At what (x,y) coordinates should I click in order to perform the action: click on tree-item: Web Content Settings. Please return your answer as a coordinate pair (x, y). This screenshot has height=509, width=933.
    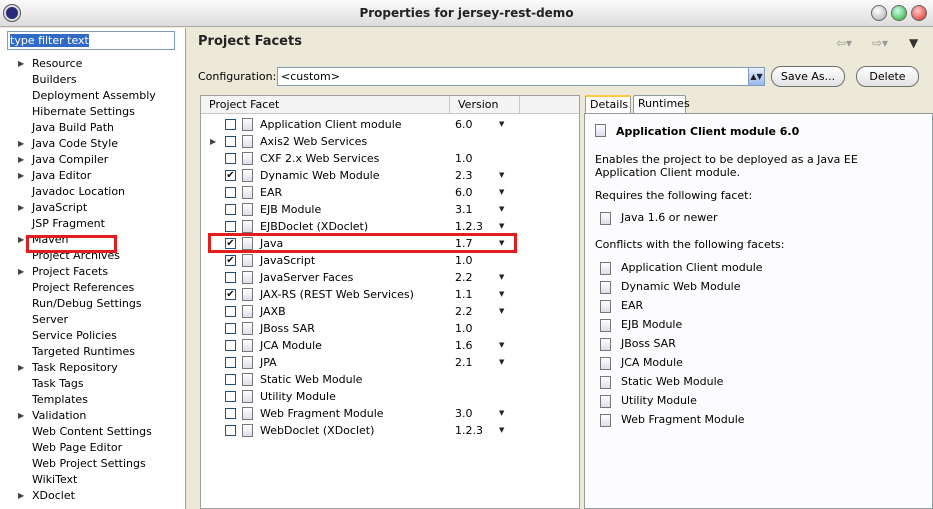
    Looking at the image, I should click on (93, 432).